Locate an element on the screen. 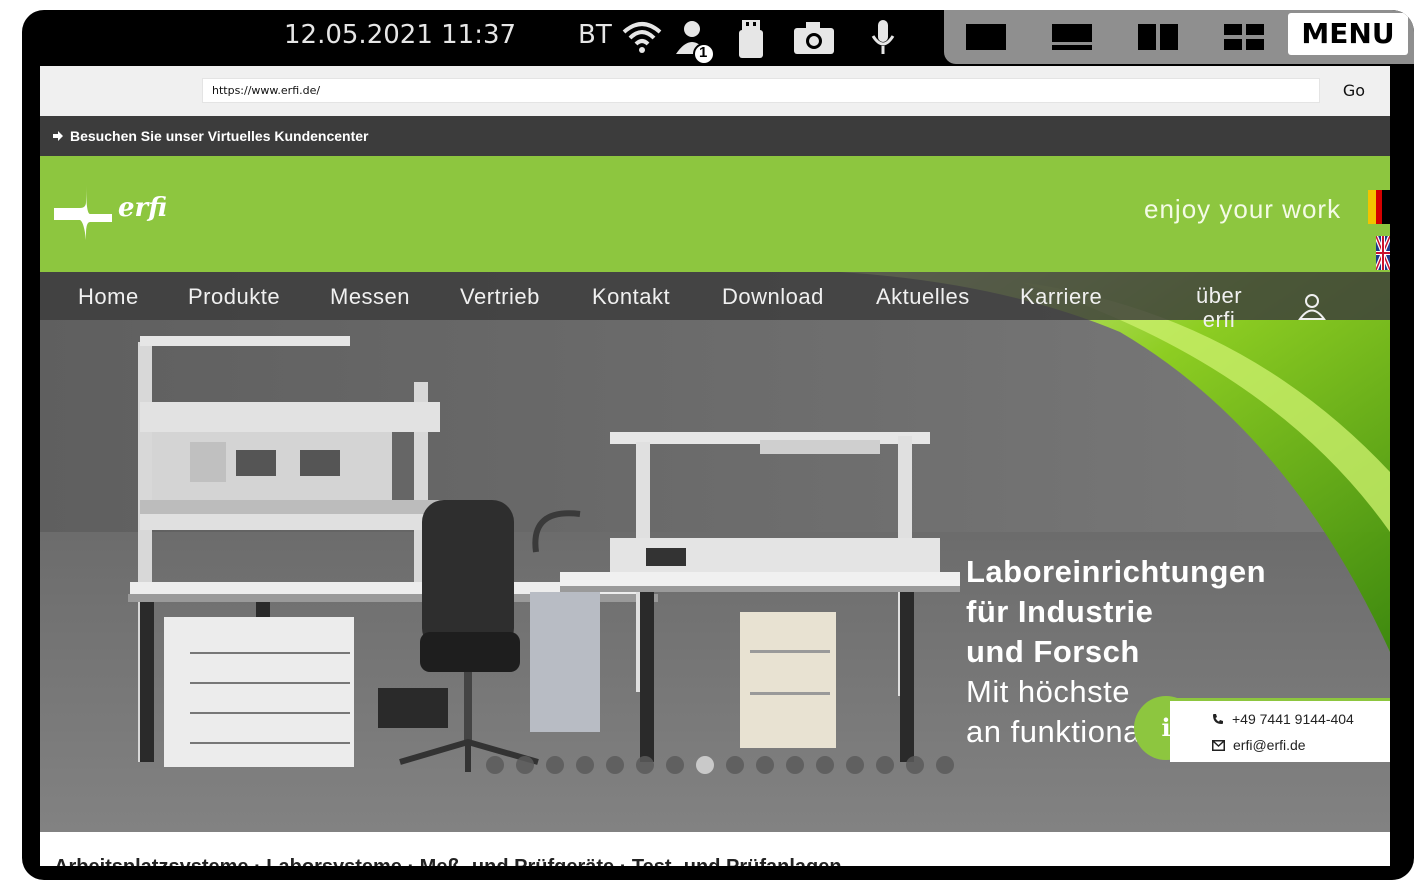  layout-switcher: MENU is located at coordinates (1179, 37).